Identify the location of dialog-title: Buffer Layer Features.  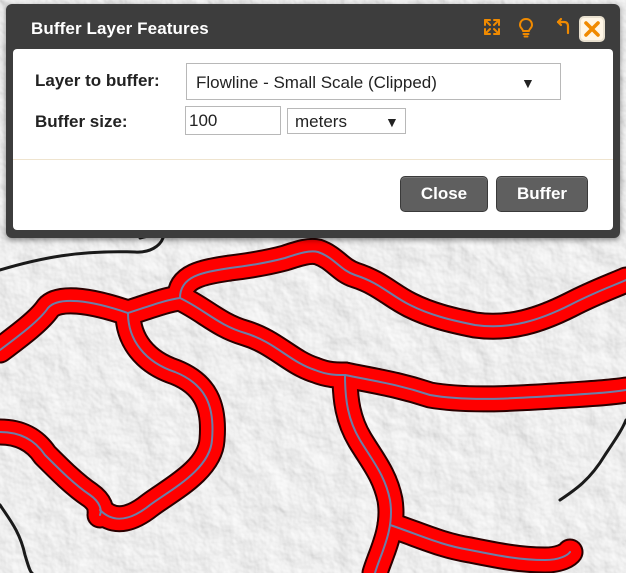
(120, 28).